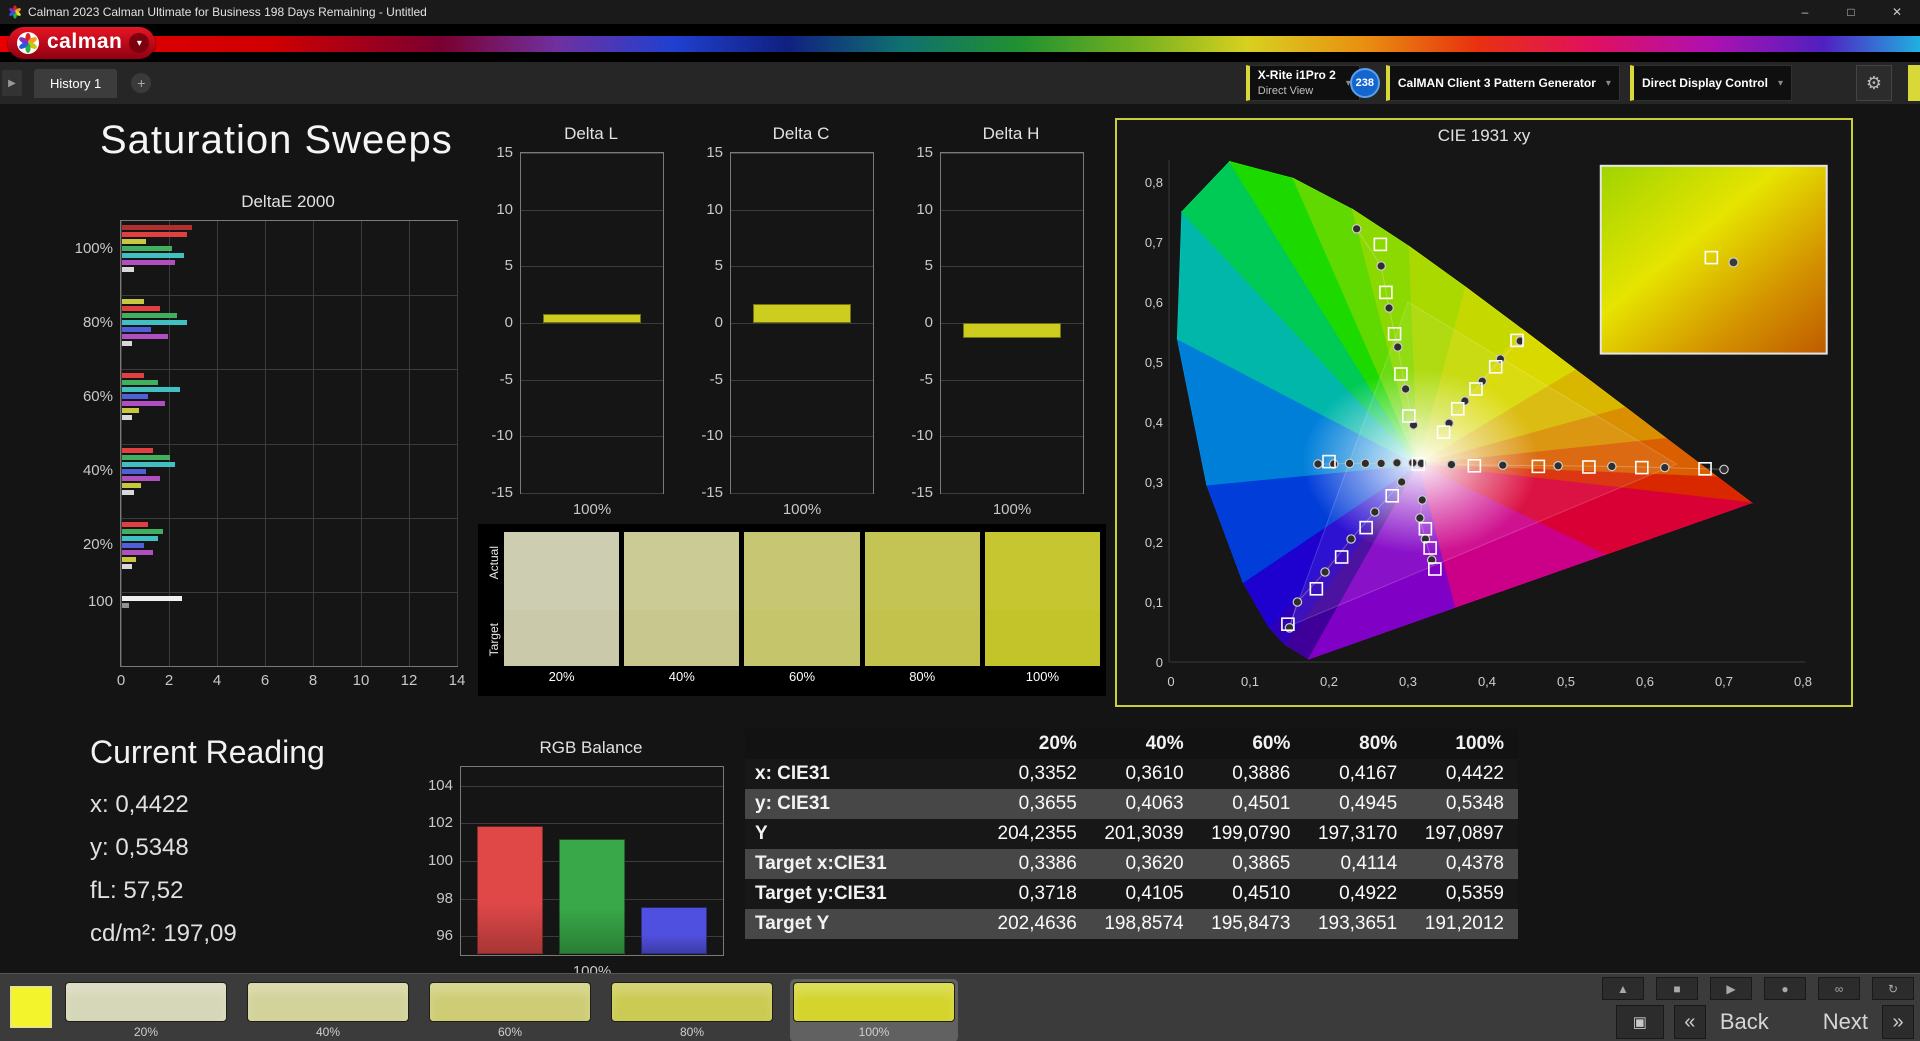 The width and height of the screenshot is (1920, 1041). Describe the element at coordinates (1914, 83) in the screenshot. I see `right-edge-accent` at that location.